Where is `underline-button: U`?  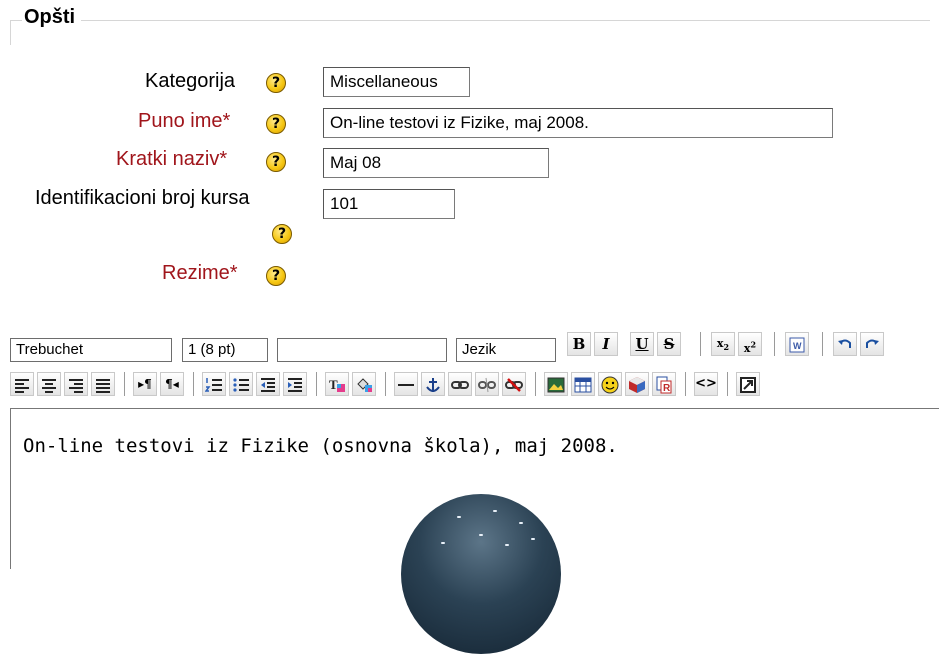
underline-button: U is located at coordinates (642, 344).